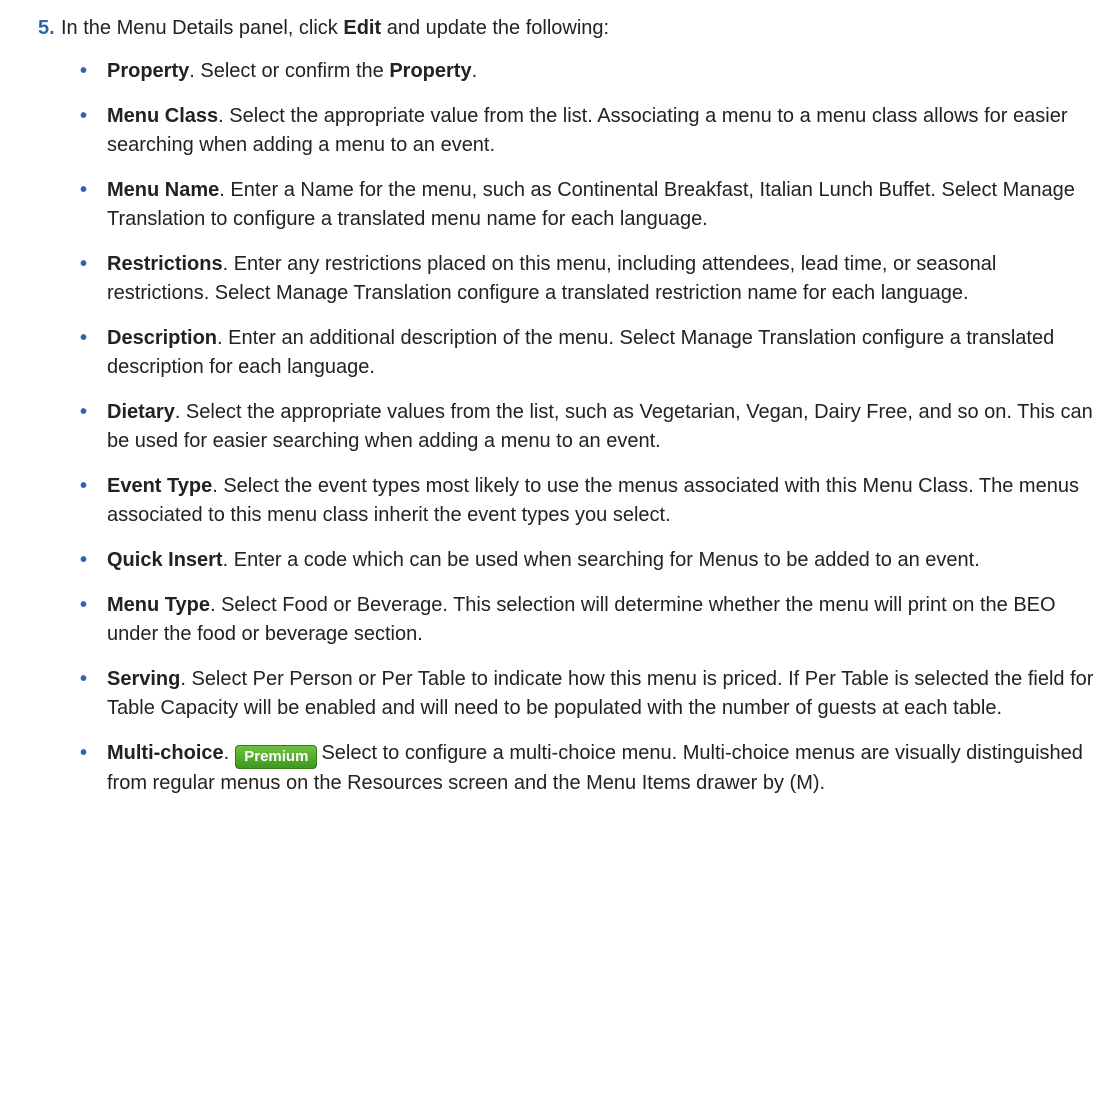 This screenshot has width=1112, height=1096. Describe the element at coordinates (160, 486) in the screenshot. I see `item-term: Event Type` at that location.